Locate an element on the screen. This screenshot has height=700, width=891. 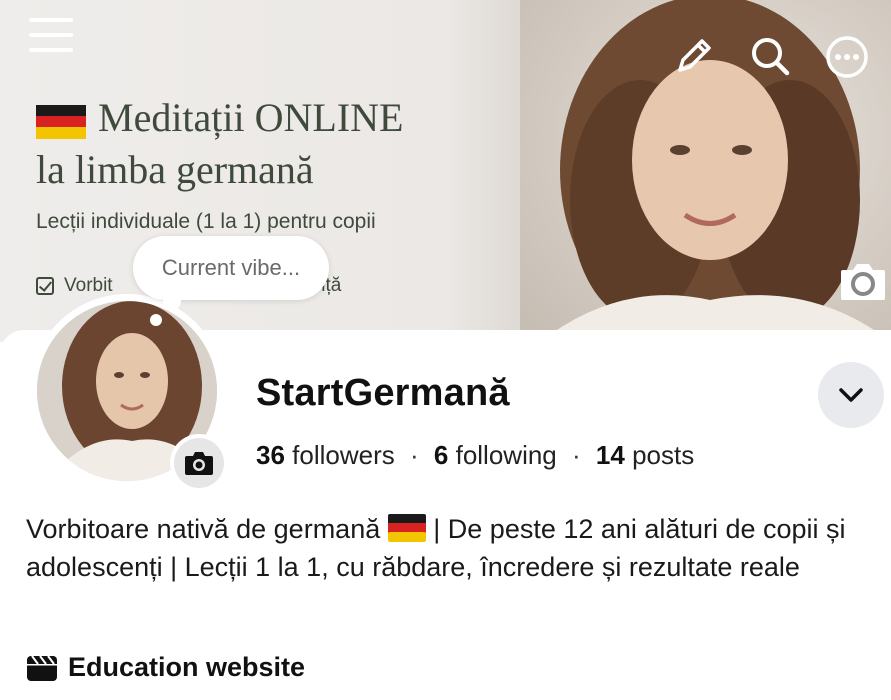
cover-title: Meditații ONLINE la limba germană is located at coordinates (220, 144).